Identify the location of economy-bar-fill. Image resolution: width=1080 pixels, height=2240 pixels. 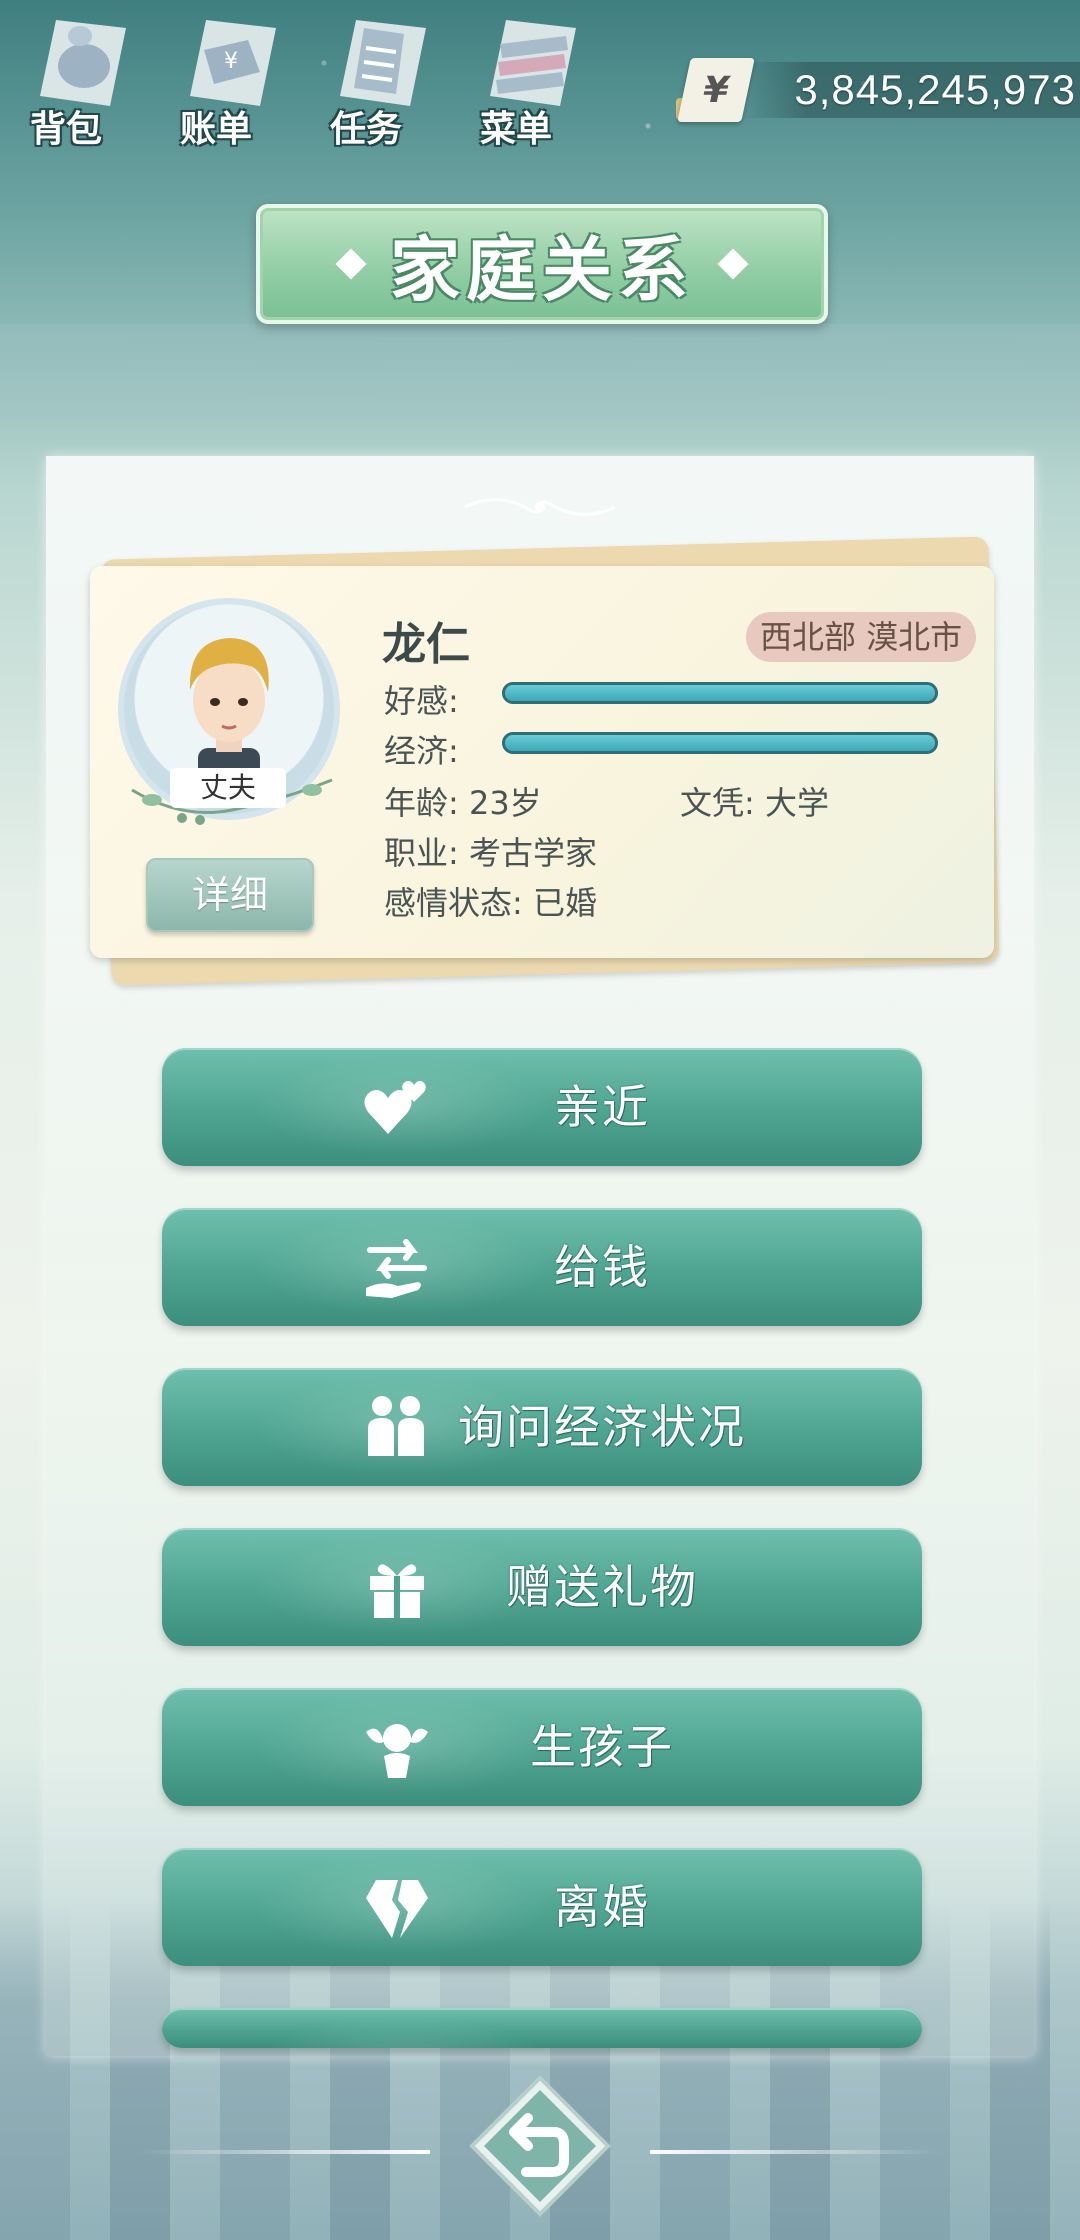
(720, 743).